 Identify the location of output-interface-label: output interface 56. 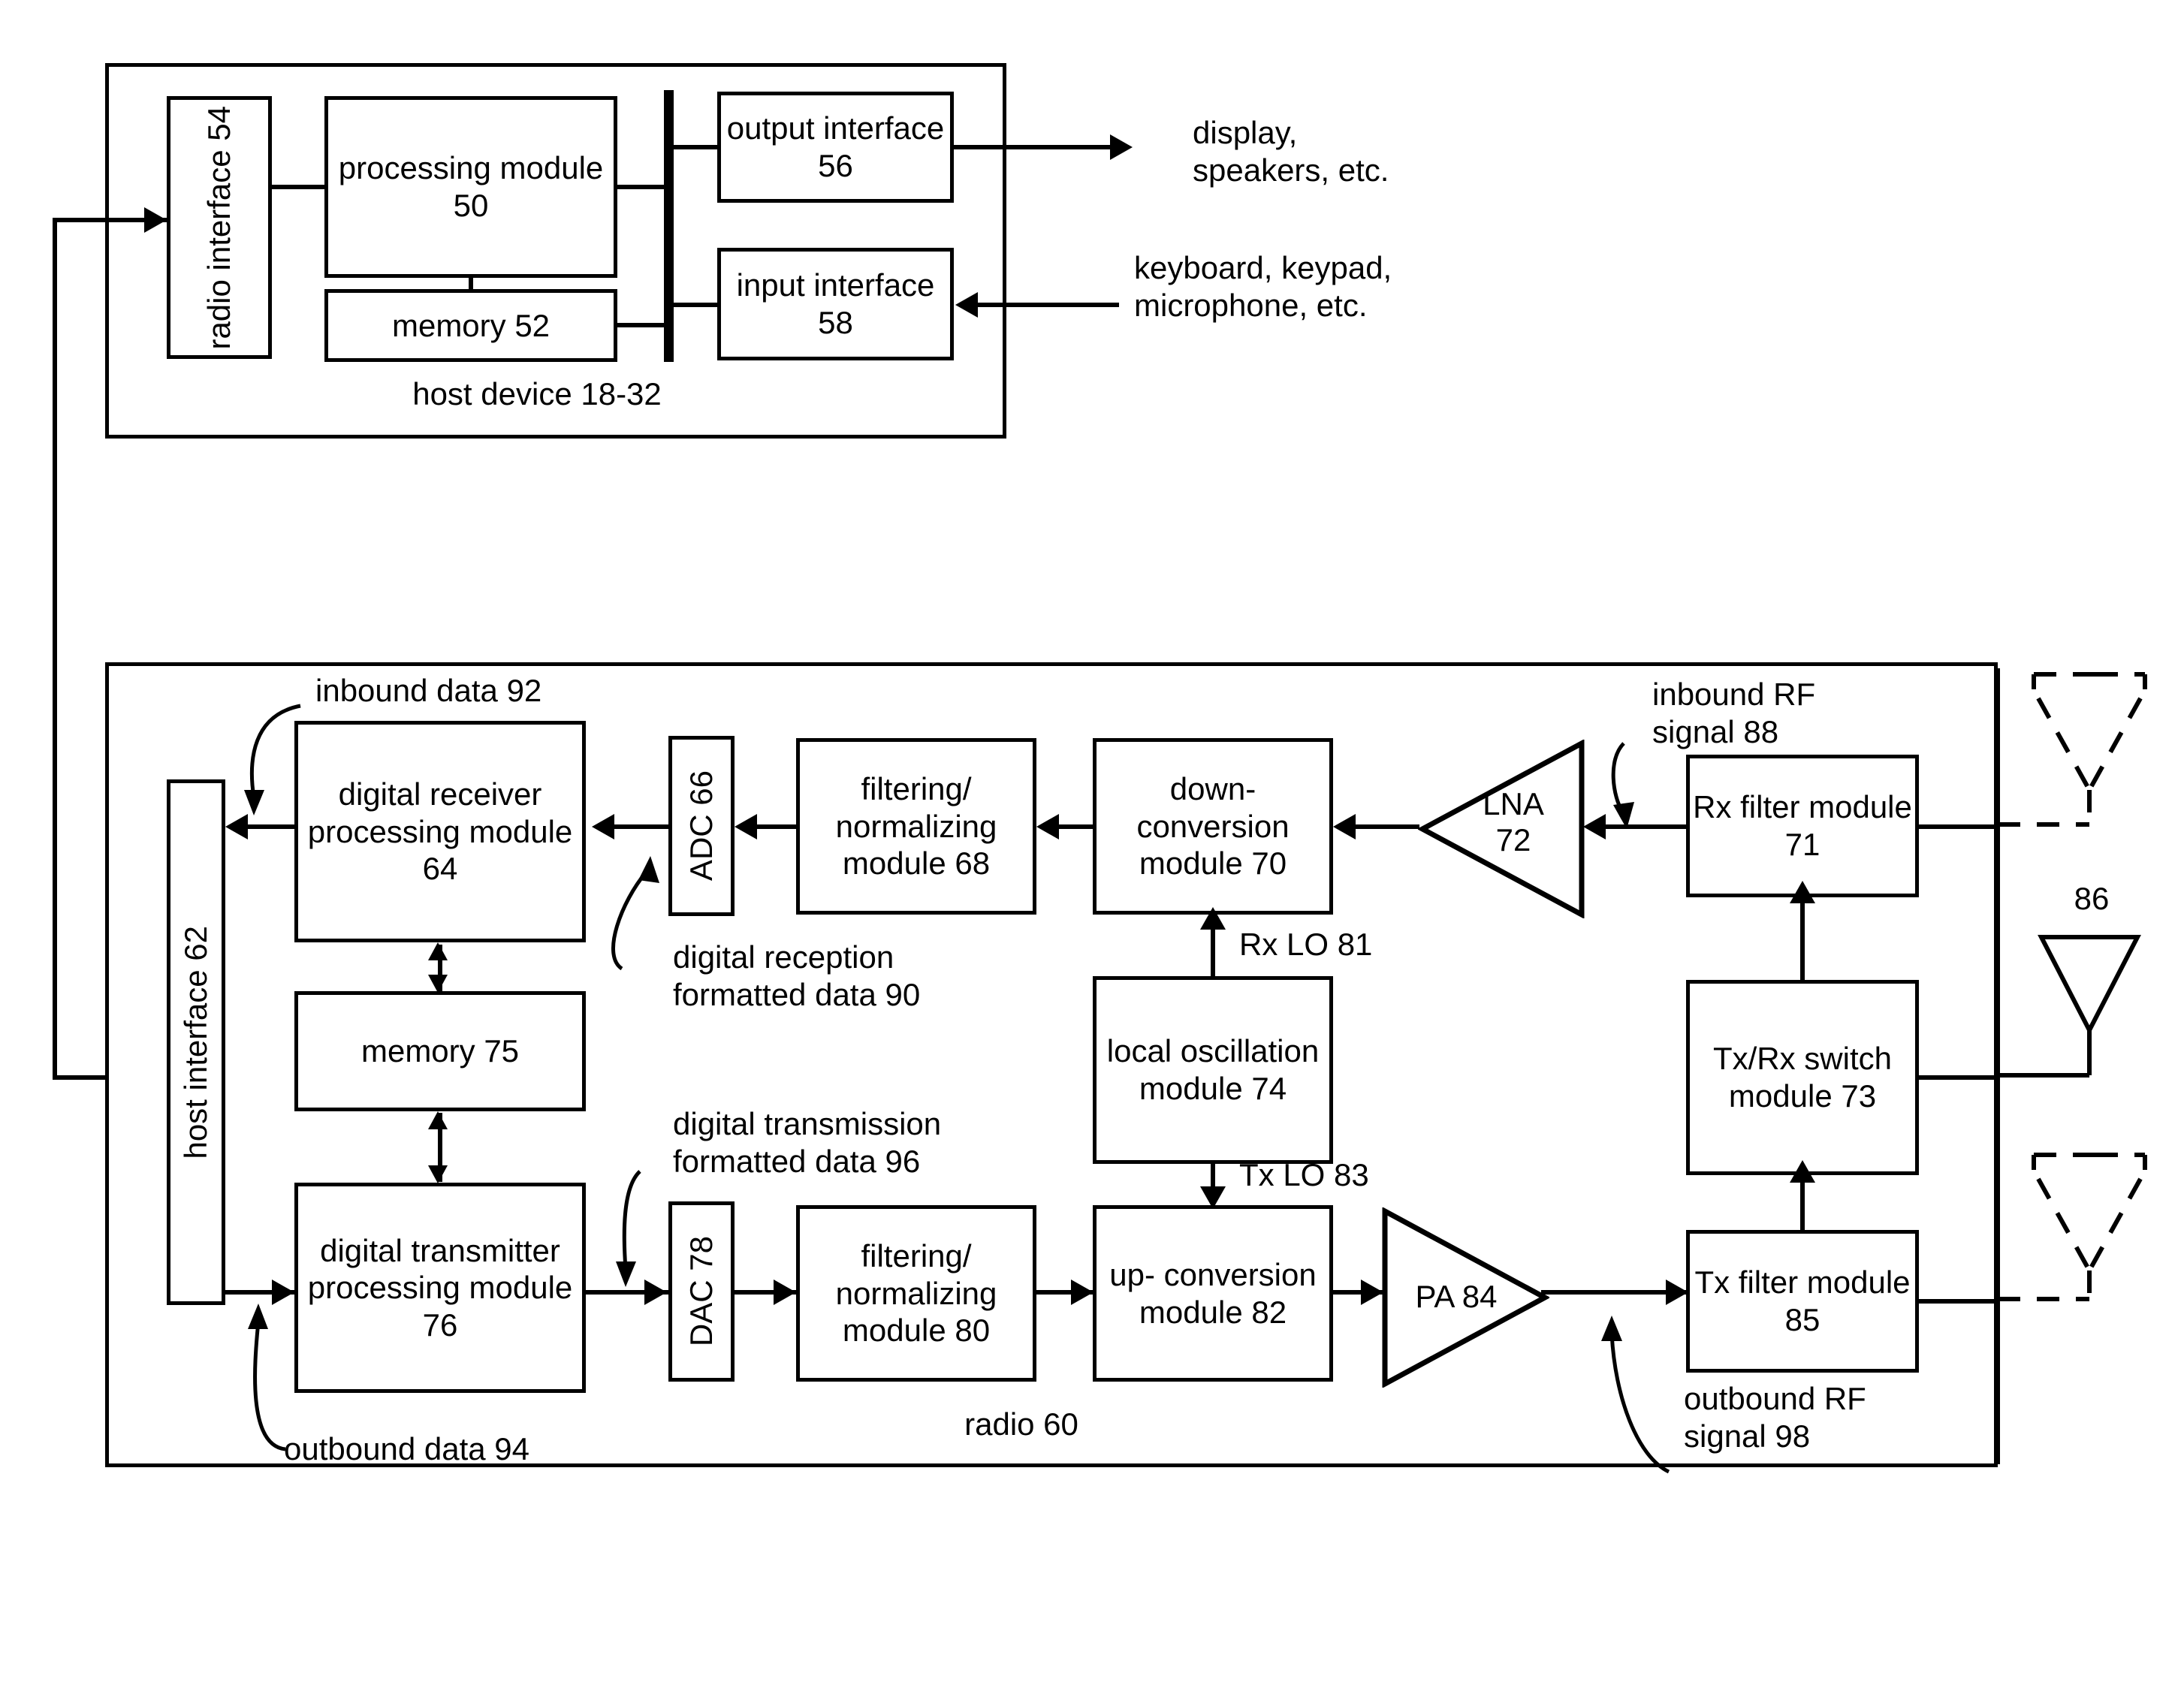
(835, 146).